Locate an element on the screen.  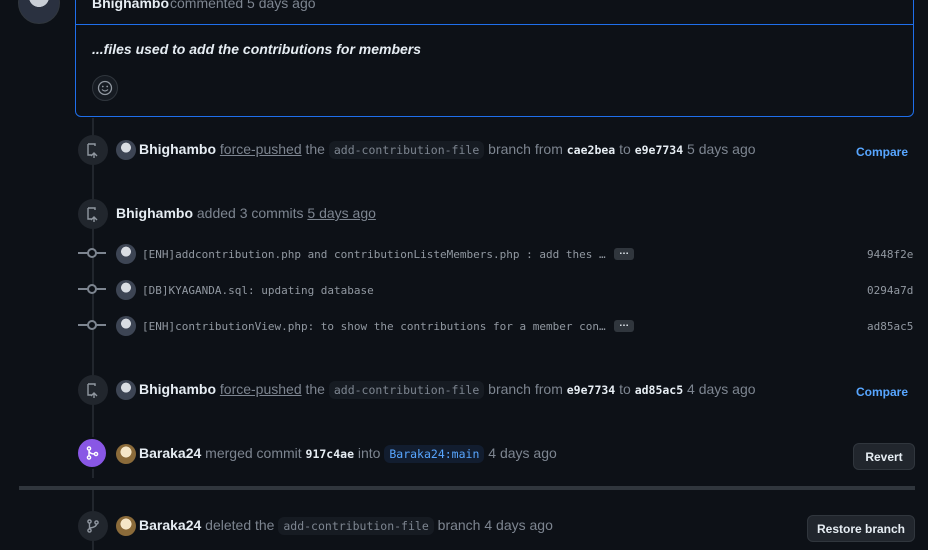
event-text: deleted the is located at coordinates (240, 525).